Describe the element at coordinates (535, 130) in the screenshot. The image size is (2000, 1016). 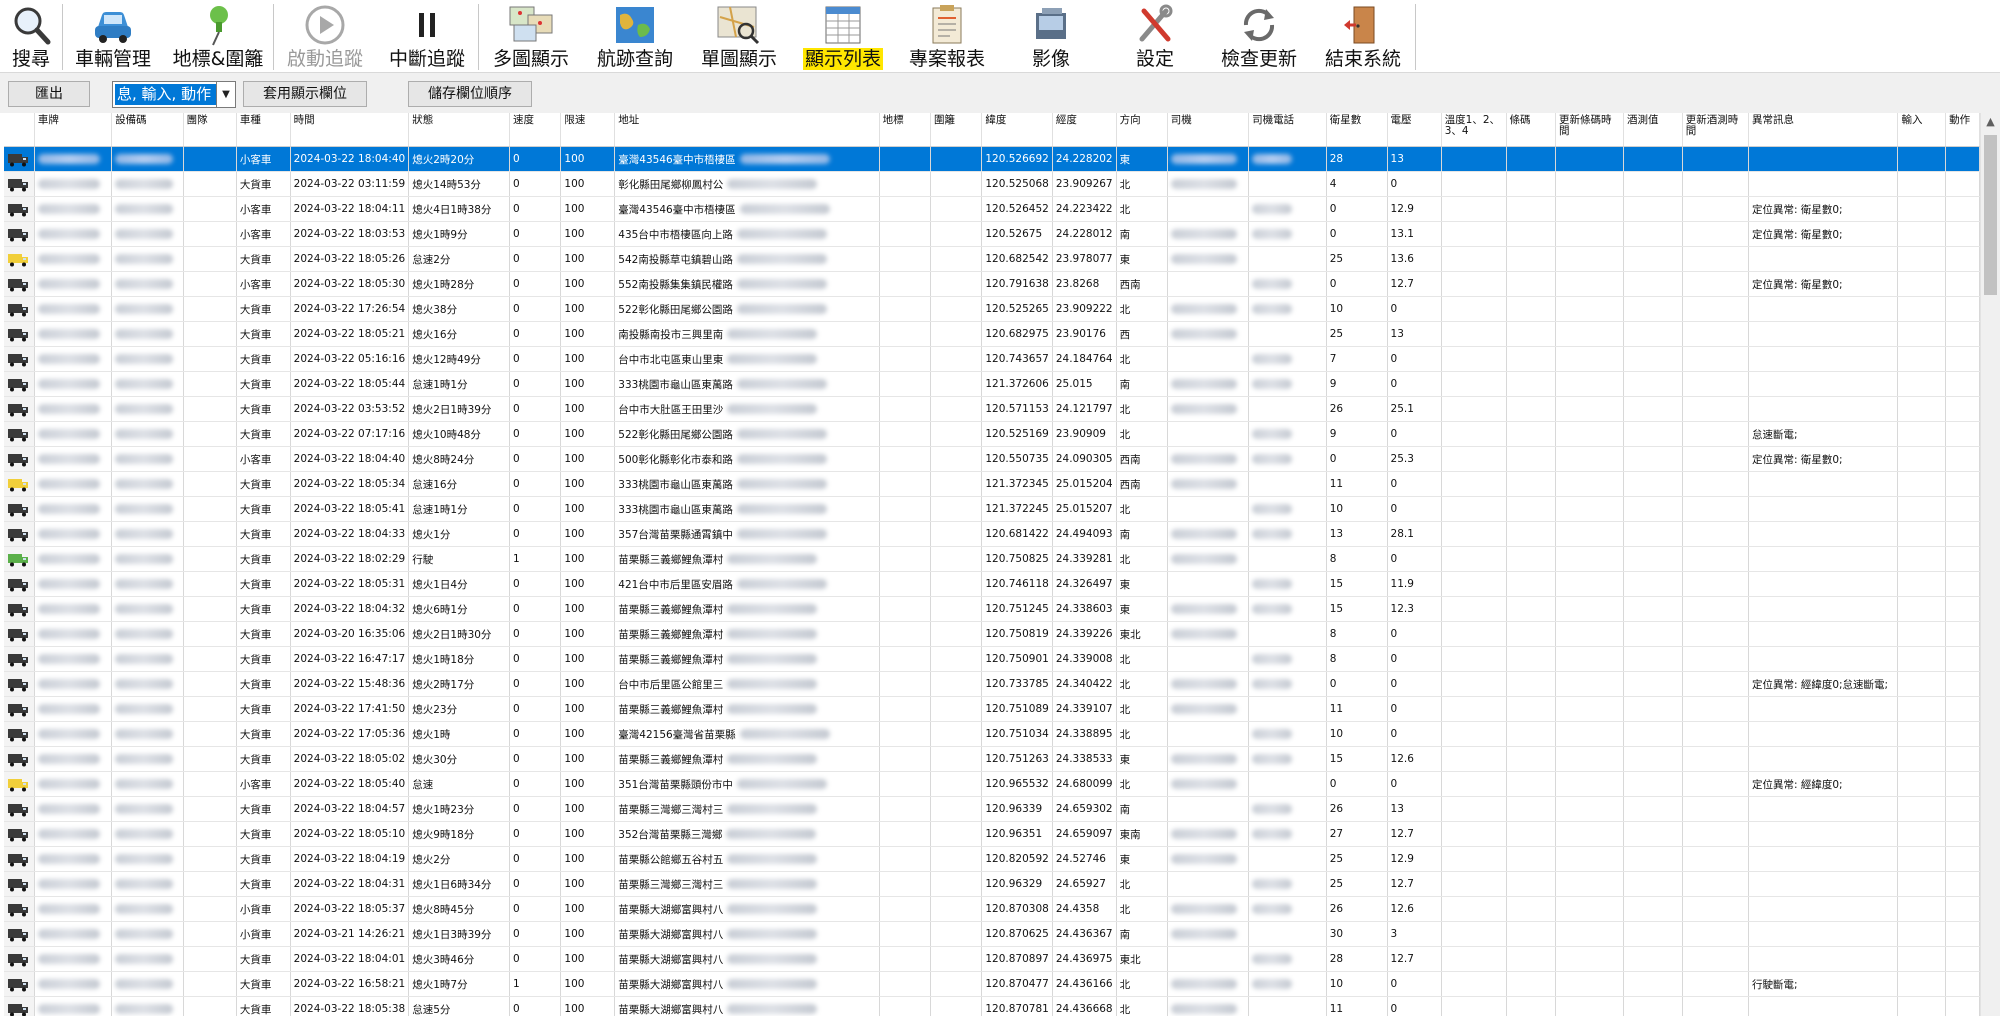
I see `column-header: 速度` at that location.